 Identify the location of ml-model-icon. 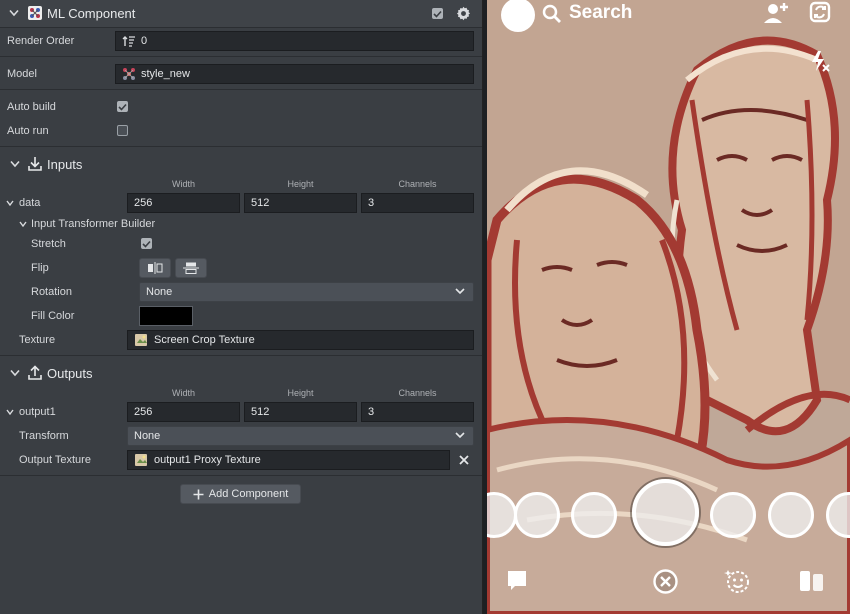
(129, 74).